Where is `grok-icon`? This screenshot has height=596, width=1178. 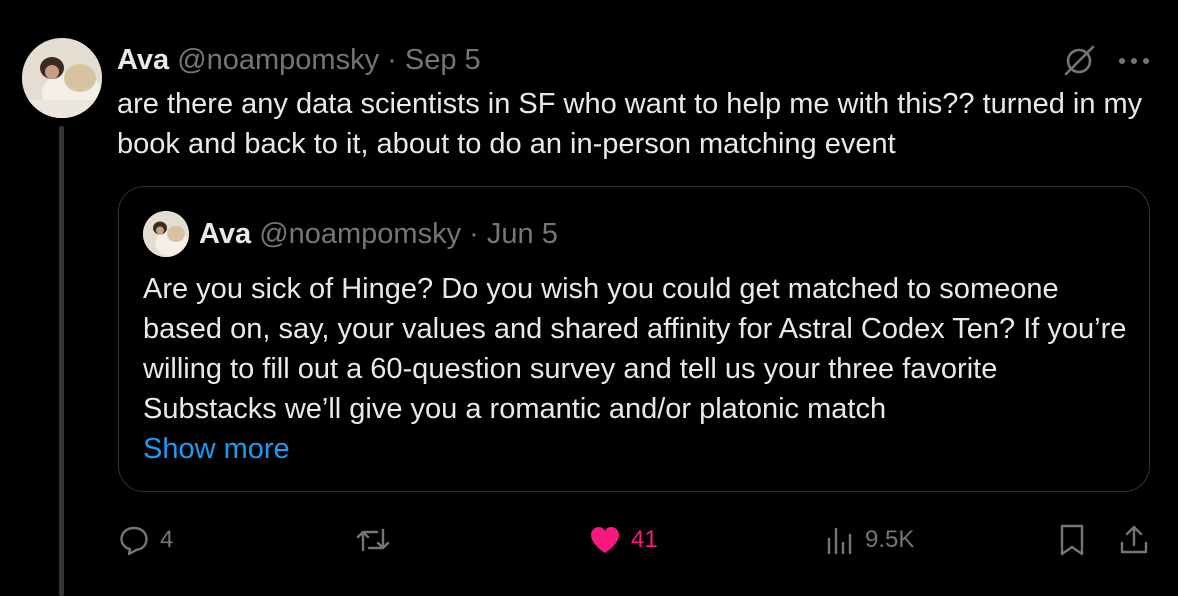 grok-icon is located at coordinates (1079, 61).